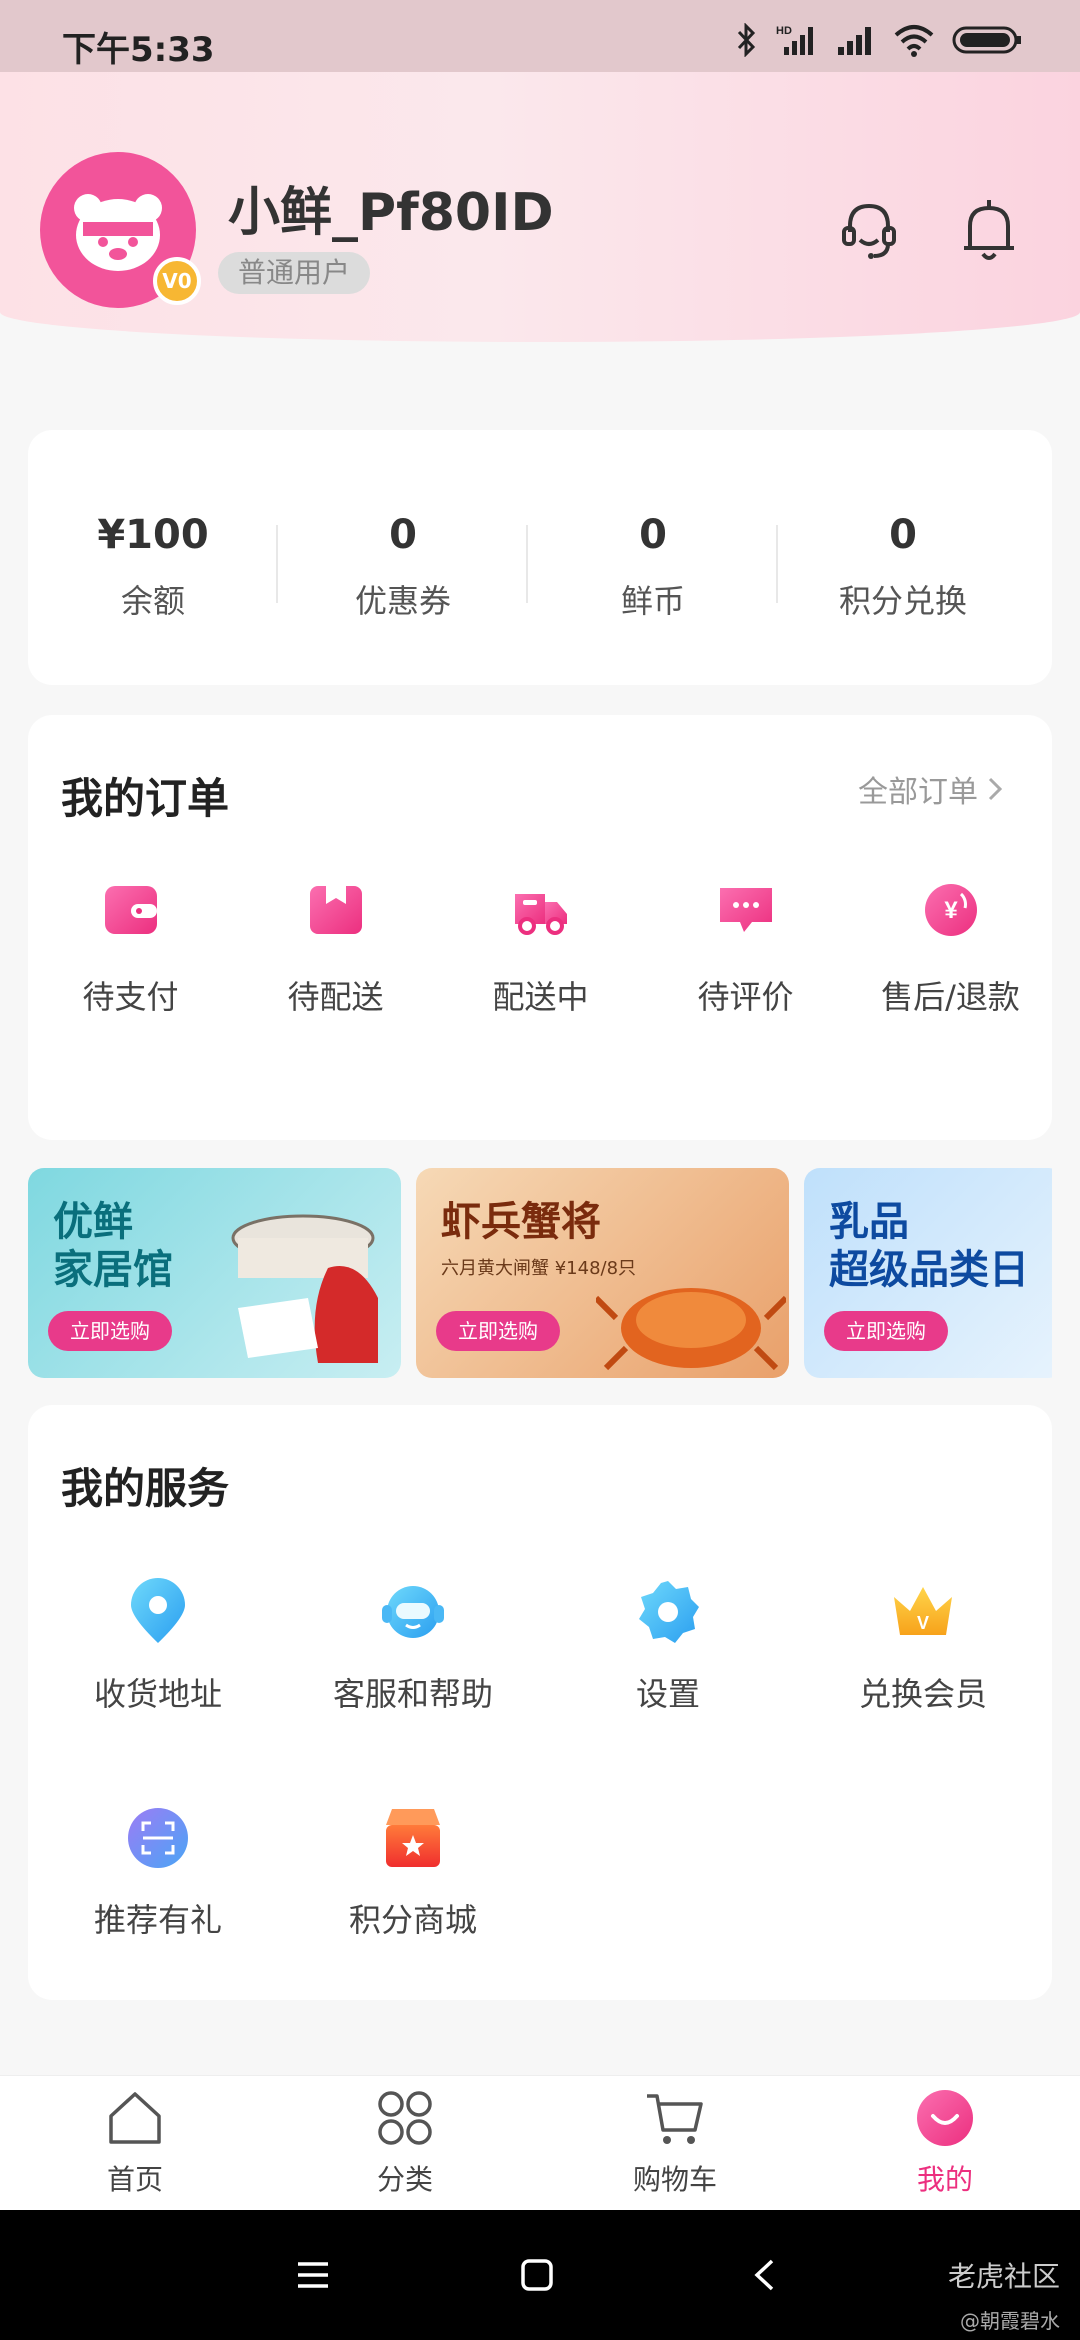  What do you see at coordinates (745, 997) in the screenshot?
I see `order-label: 待评价` at bounding box center [745, 997].